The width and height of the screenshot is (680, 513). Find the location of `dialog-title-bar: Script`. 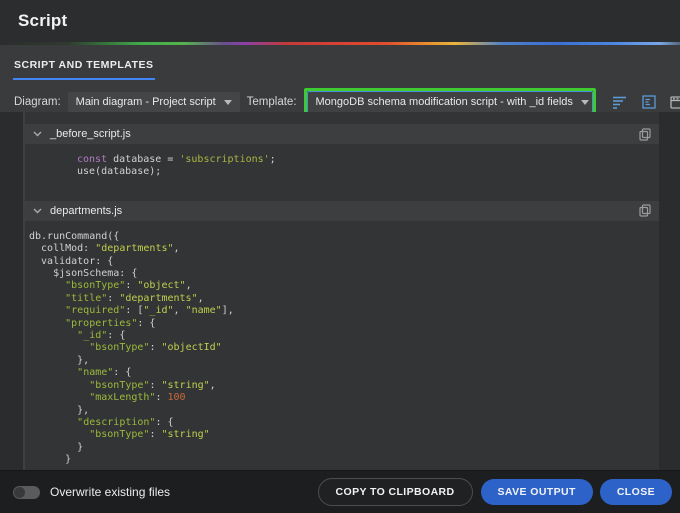

dialog-title-bar: Script is located at coordinates (340, 21).